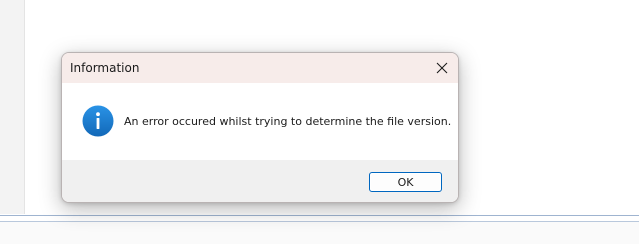 The image size is (639, 244). What do you see at coordinates (405, 182) in the screenshot?
I see `ok-button: OK` at bounding box center [405, 182].